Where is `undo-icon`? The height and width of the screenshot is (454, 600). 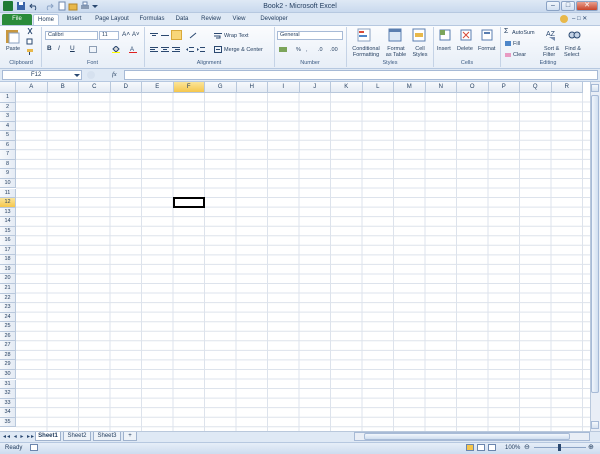 undo-icon is located at coordinates (34, 6).